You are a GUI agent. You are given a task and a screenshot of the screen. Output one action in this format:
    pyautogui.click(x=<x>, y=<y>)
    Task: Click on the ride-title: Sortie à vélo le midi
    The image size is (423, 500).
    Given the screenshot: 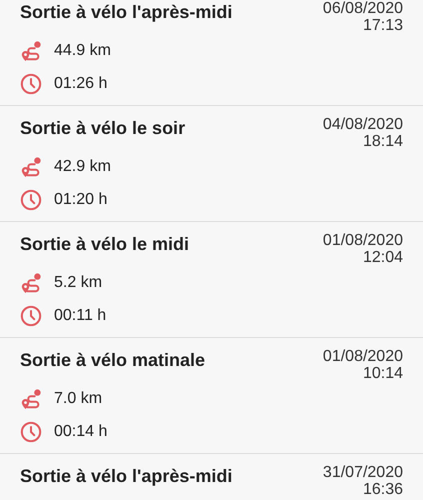 What is the action you would take?
    pyautogui.click(x=105, y=244)
    